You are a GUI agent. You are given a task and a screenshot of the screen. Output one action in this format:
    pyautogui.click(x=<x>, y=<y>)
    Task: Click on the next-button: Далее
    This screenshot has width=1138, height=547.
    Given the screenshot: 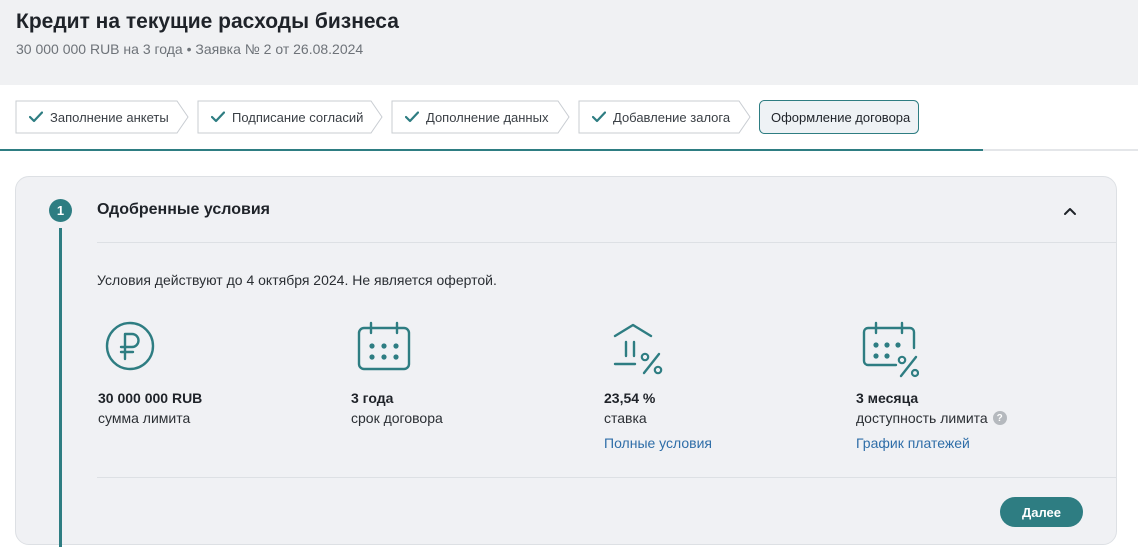 What is the action you would take?
    pyautogui.click(x=1041, y=512)
    